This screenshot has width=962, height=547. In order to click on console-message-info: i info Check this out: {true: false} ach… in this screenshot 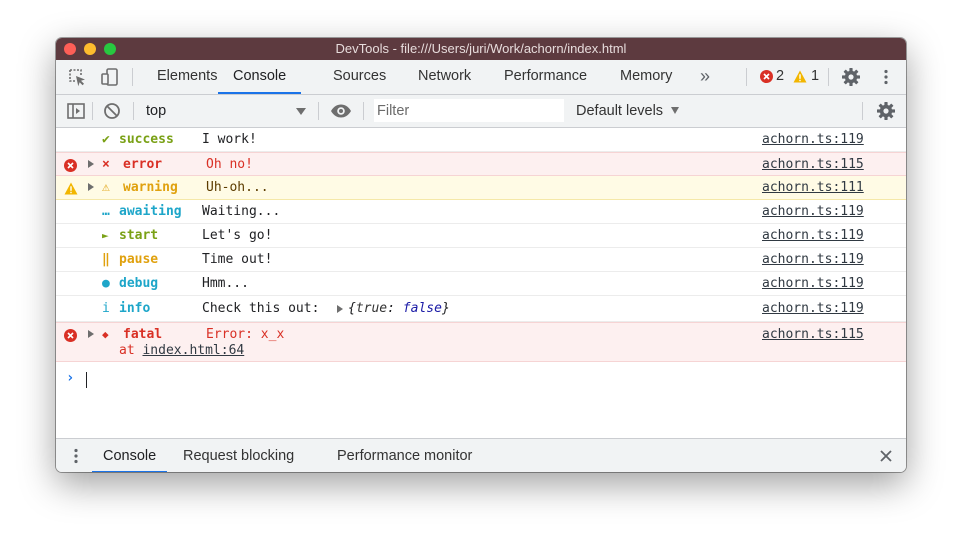, I will do `click(481, 309)`.